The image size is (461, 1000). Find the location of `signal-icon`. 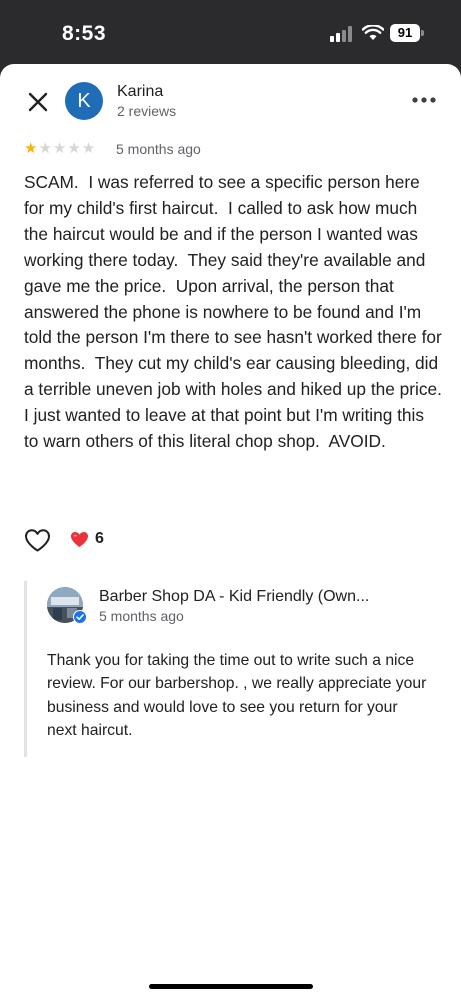

signal-icon is located at coordinates (341, 34).